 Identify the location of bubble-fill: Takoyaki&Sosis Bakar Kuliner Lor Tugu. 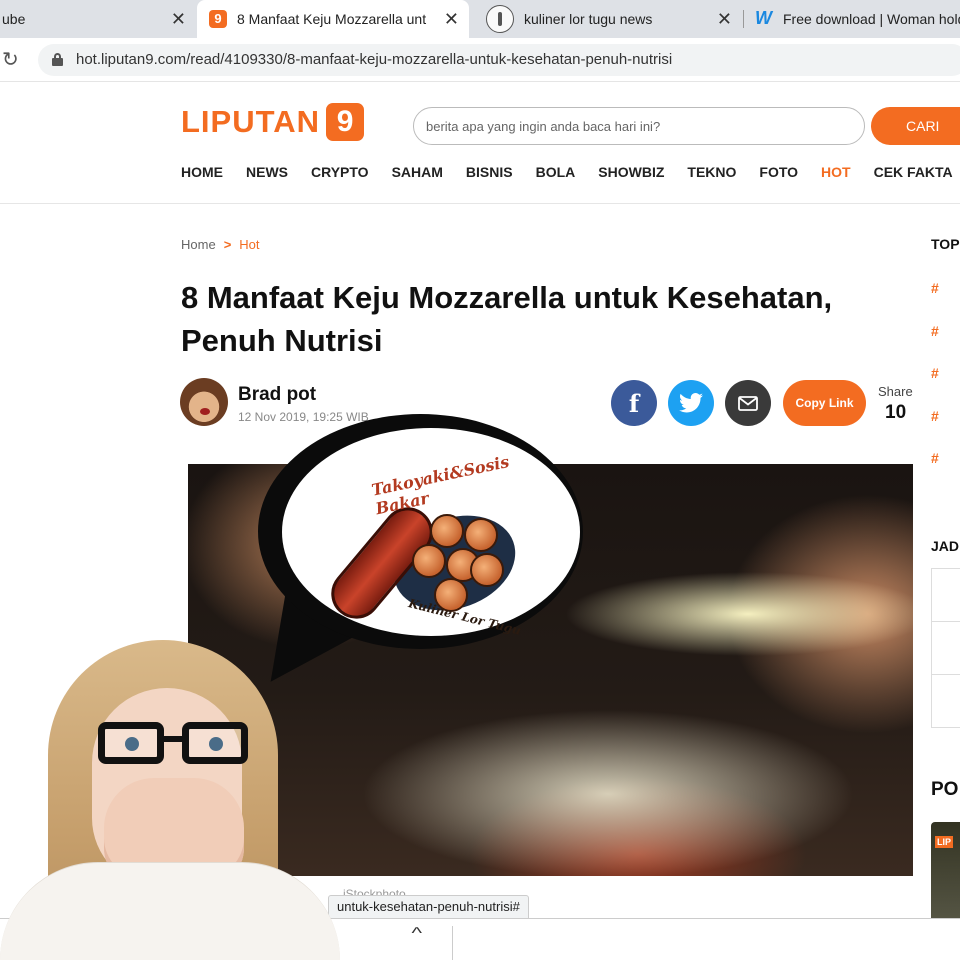
(431, 533).